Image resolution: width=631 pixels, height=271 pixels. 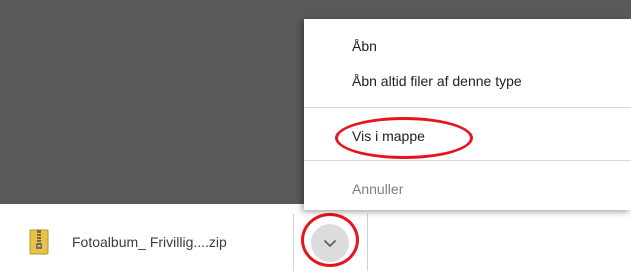 What do you see at coordinates (39, 242) in the screenshot?
I see `zip-file-icon` at bounding box center [39, 242].